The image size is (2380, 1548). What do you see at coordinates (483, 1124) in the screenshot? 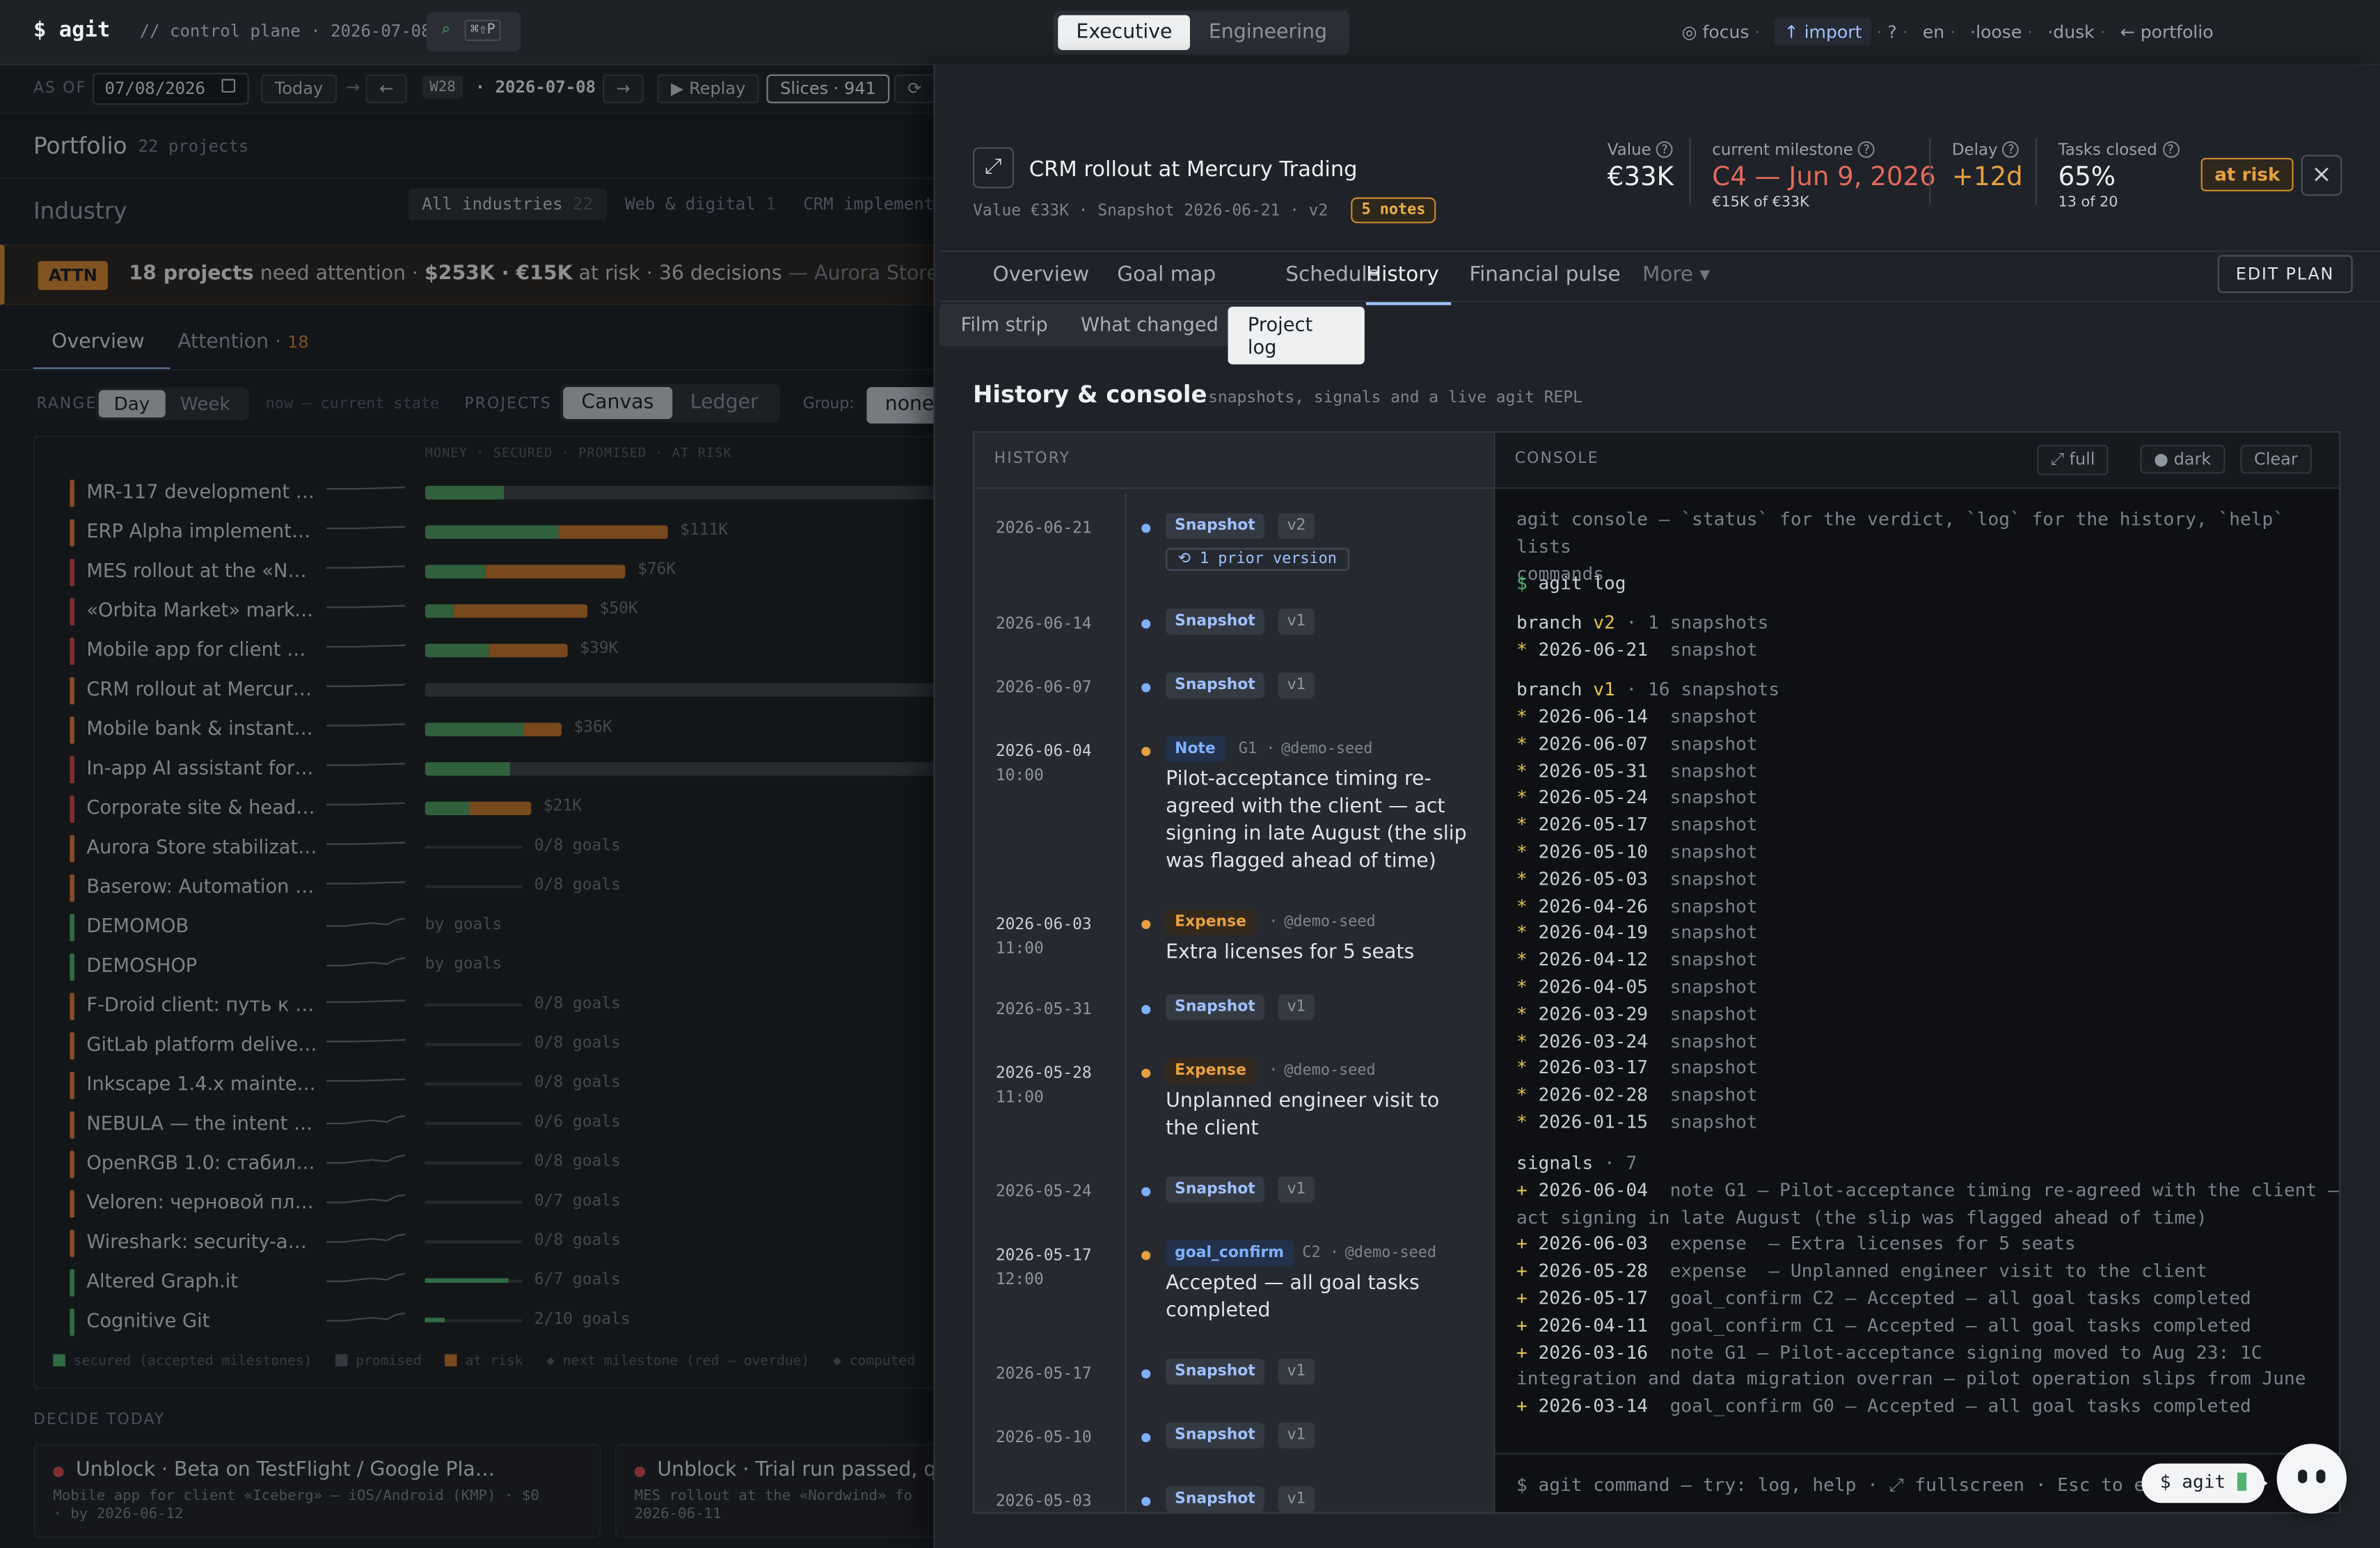
I see `project-row: NEBULA — the intent be… 0/6 goals` at bounding box center [483, 1124].